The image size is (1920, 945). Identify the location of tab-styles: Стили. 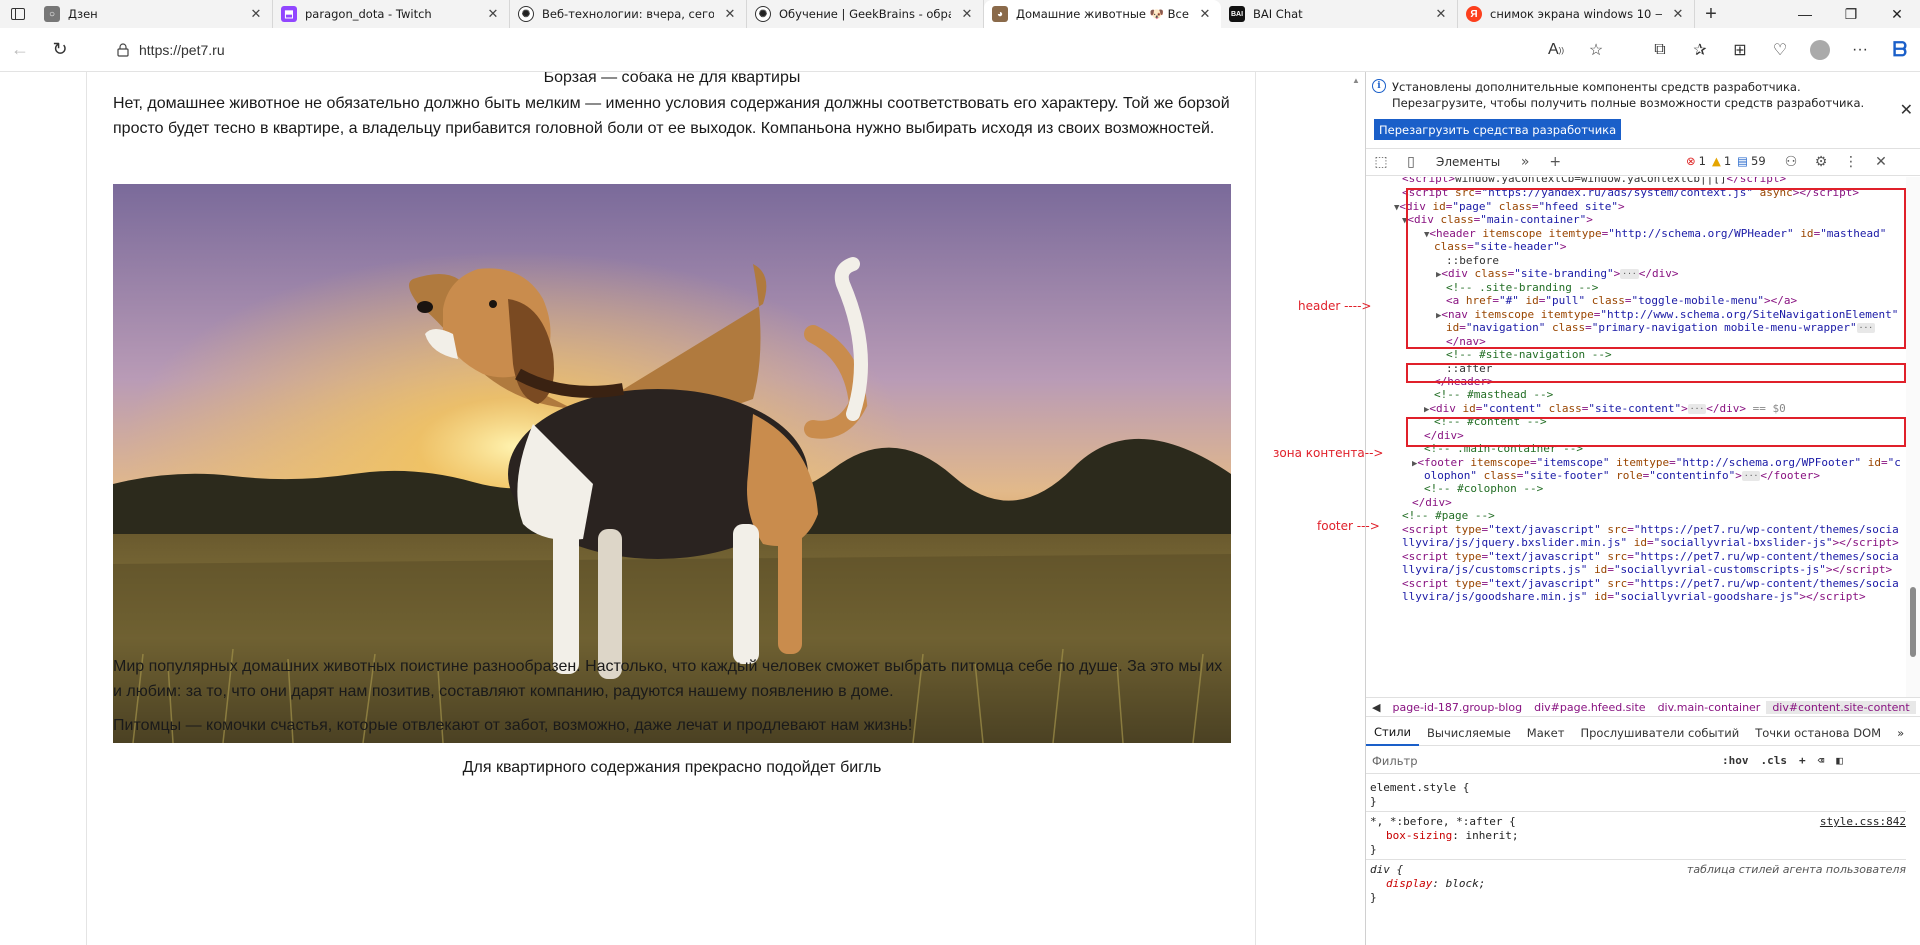
(1393, 733).